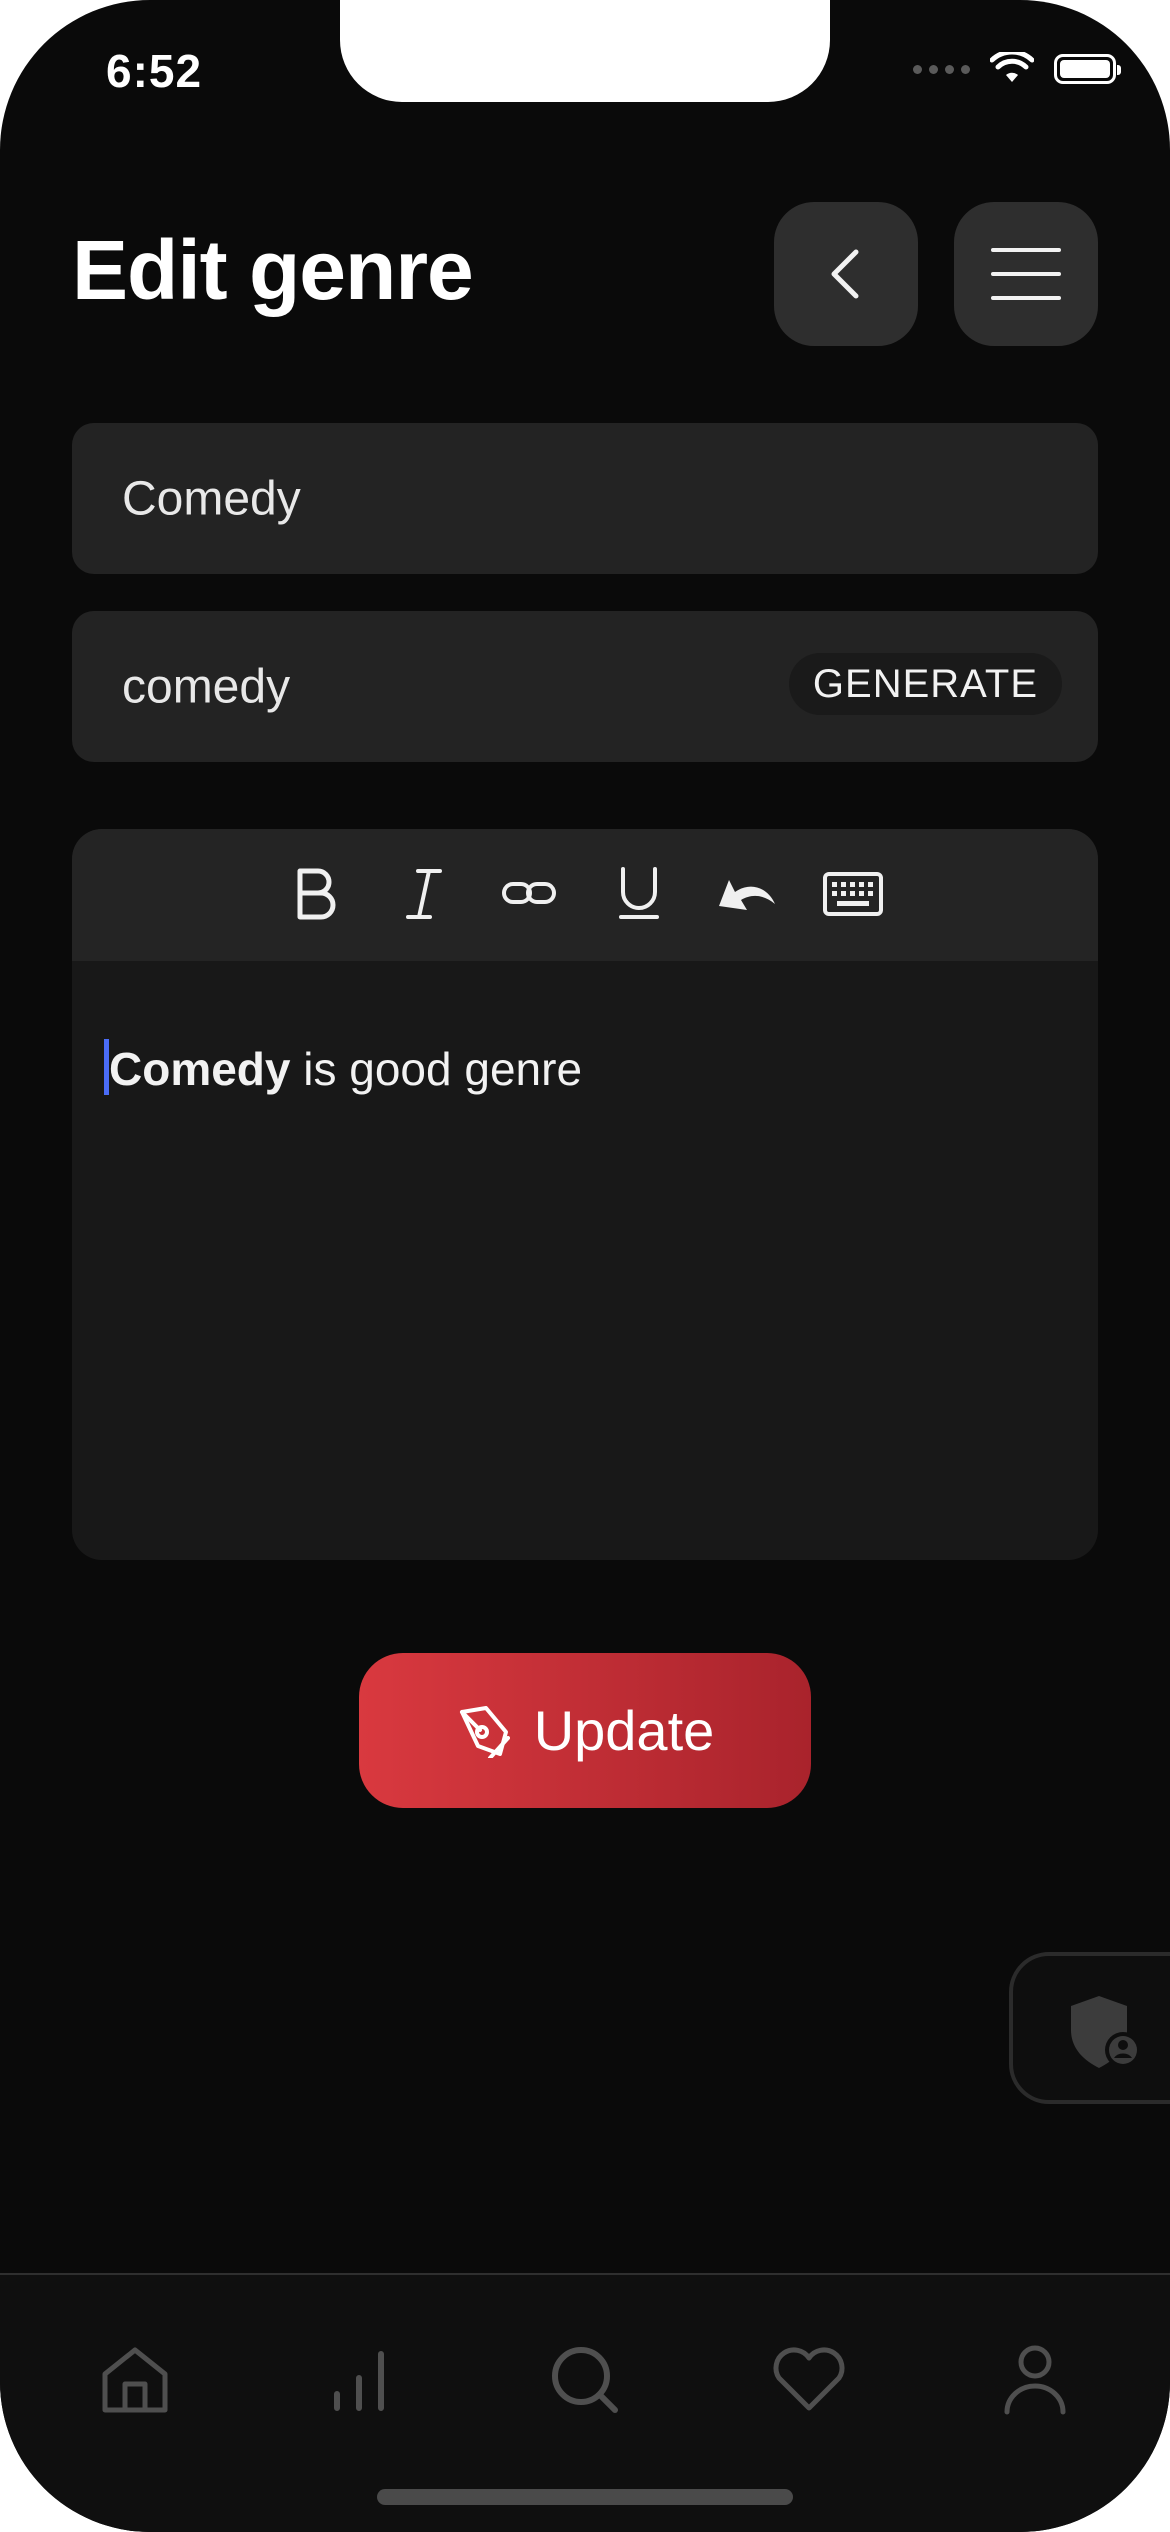 This screenshot has height=2532, width=1170. Describe the element at coordinates (585, 895) in the screenshot. I see `editor-toolbar` at that location.